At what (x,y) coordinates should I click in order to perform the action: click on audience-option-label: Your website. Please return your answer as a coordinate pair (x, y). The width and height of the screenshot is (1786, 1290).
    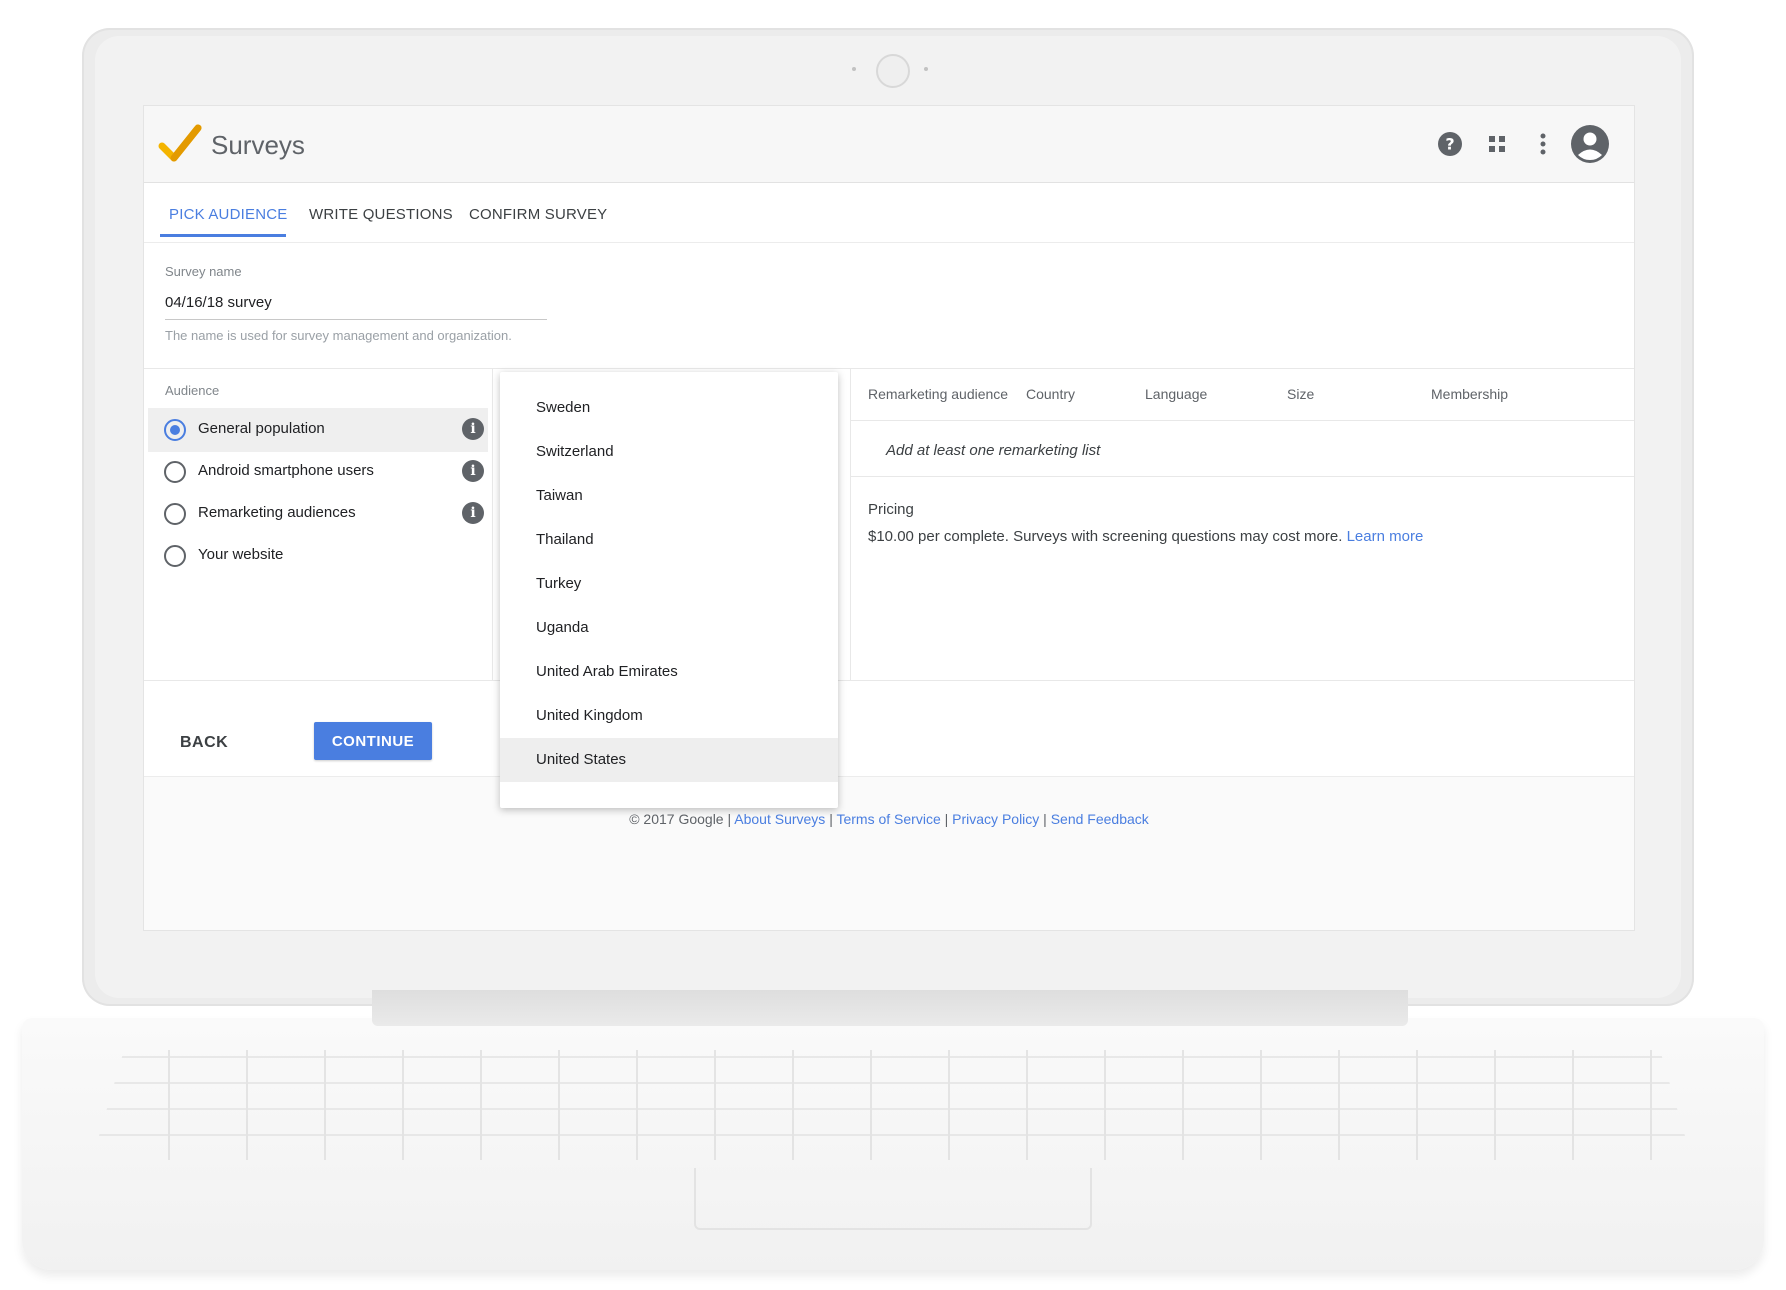
    Looking at the image, I should click on (241, 554).